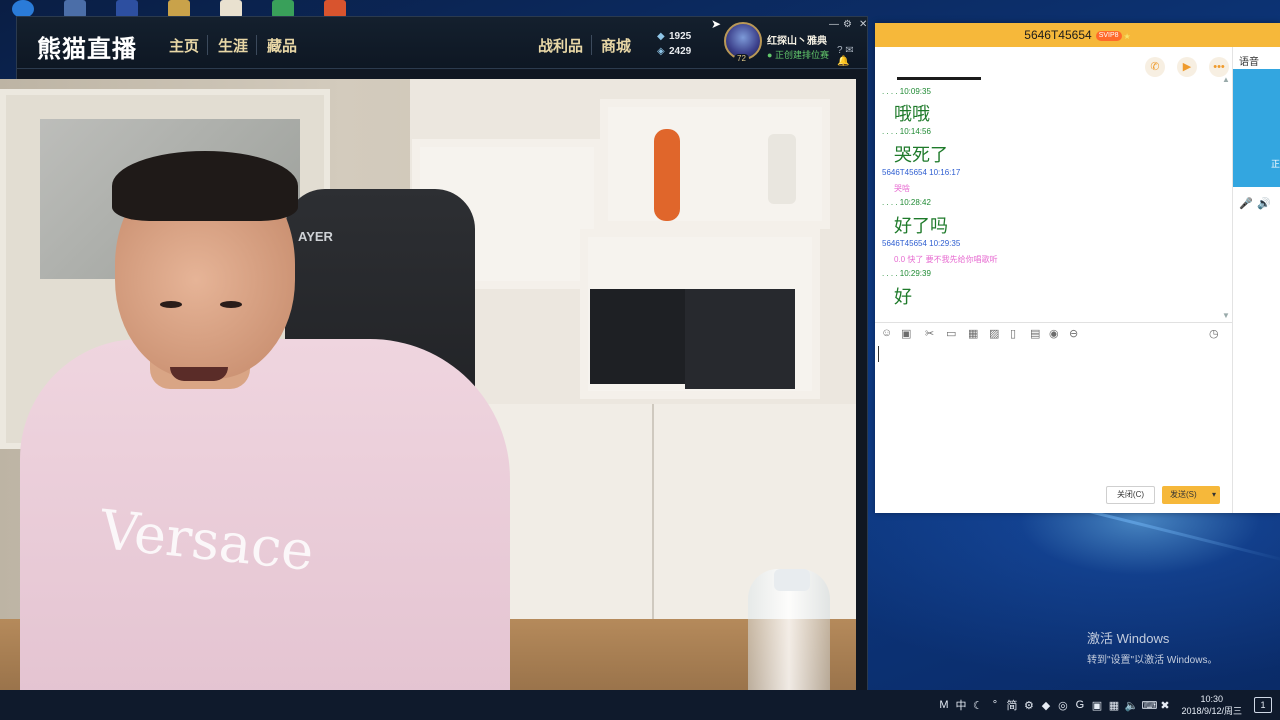  What do you see at coordinates (667, 175) in the screenshot?
I see `video-orange-toy` at bounding box center [667, 175].